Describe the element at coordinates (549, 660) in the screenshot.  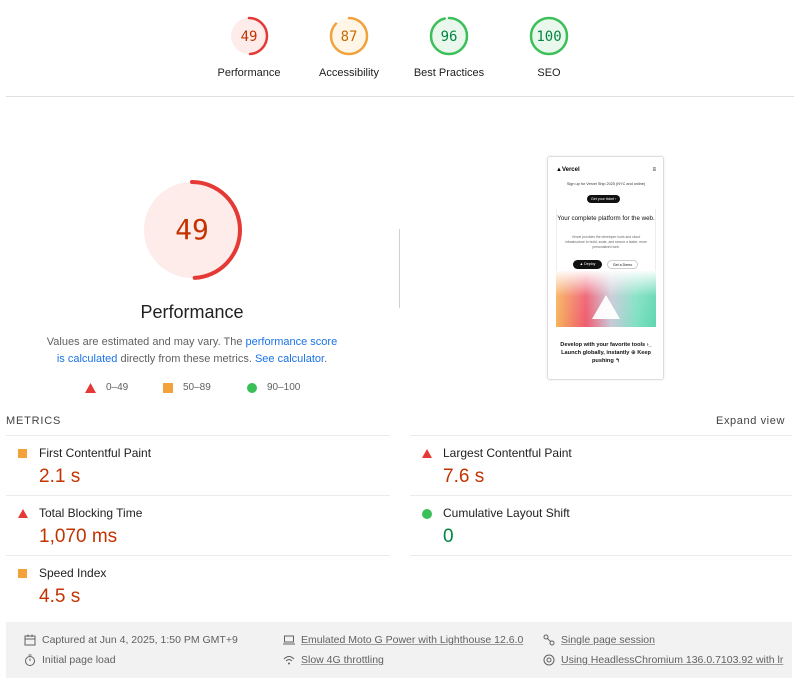
I see `chrome-icon` at that location.